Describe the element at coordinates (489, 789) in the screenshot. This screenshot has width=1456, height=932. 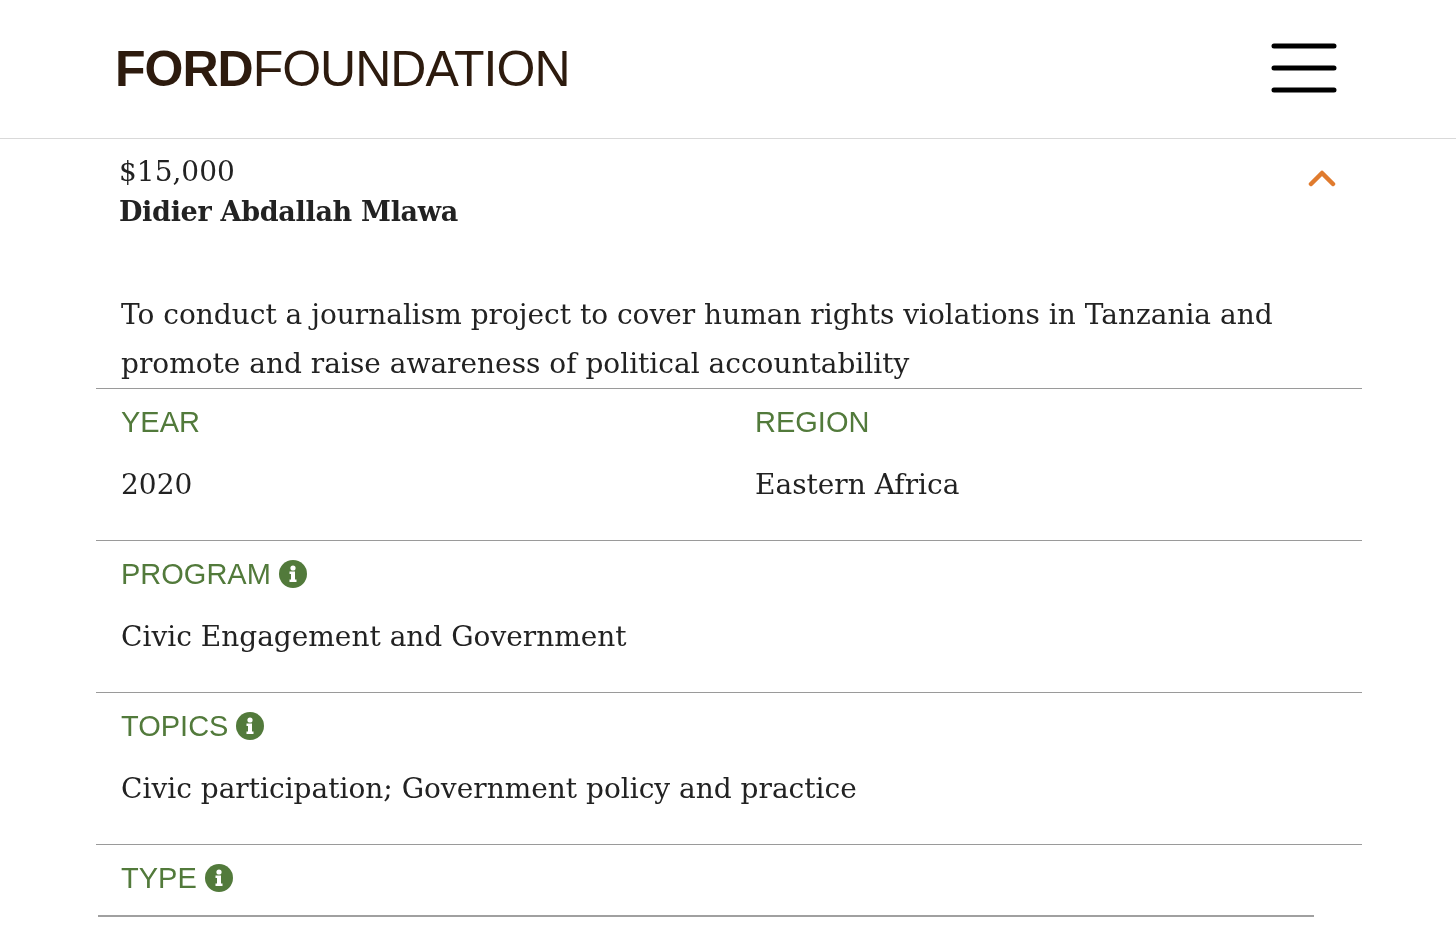
I see `field-value: Civic participation; Government policy and practice` at that location.